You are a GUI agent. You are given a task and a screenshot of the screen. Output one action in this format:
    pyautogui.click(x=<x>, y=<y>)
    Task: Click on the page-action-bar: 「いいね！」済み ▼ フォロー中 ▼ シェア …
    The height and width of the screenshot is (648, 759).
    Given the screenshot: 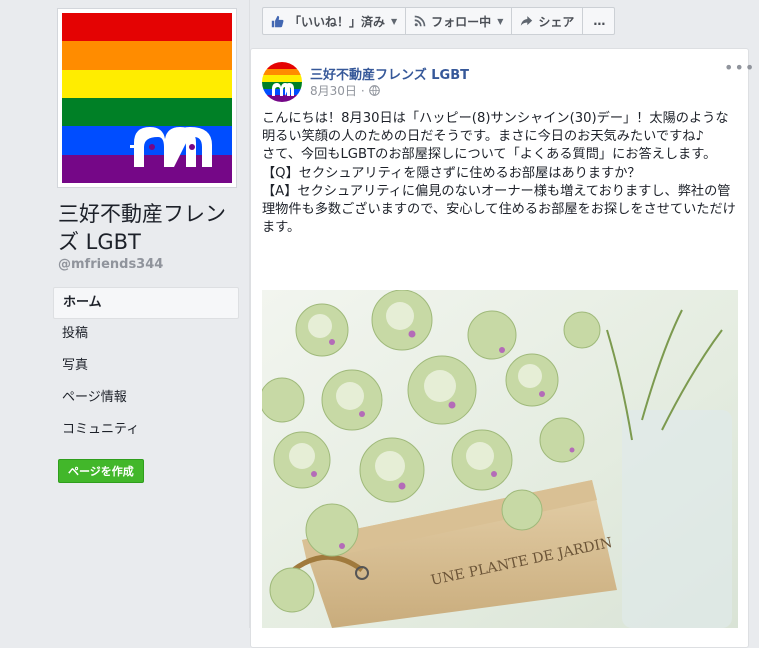 What is the action you would take?
    pyautogui.click(x=439, y=21)
    